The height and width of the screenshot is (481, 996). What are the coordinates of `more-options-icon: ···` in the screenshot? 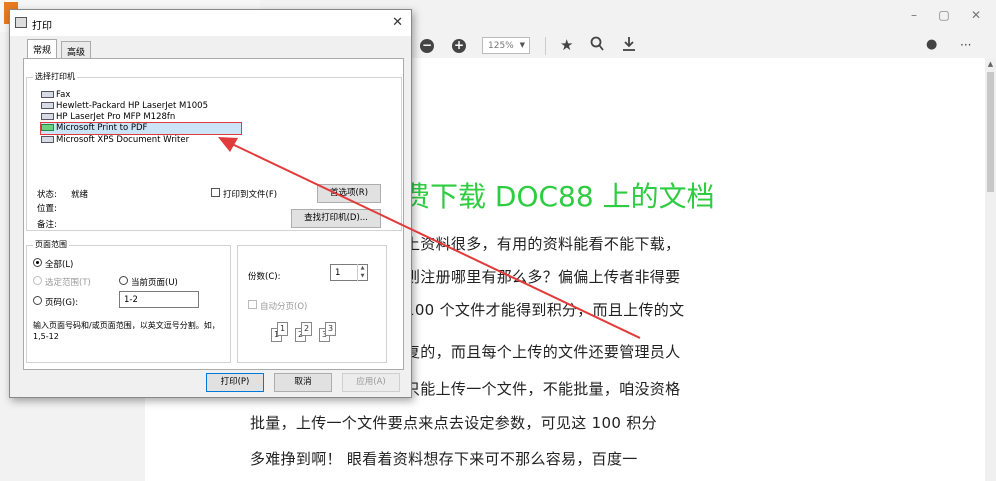 It's located at (965, 45).